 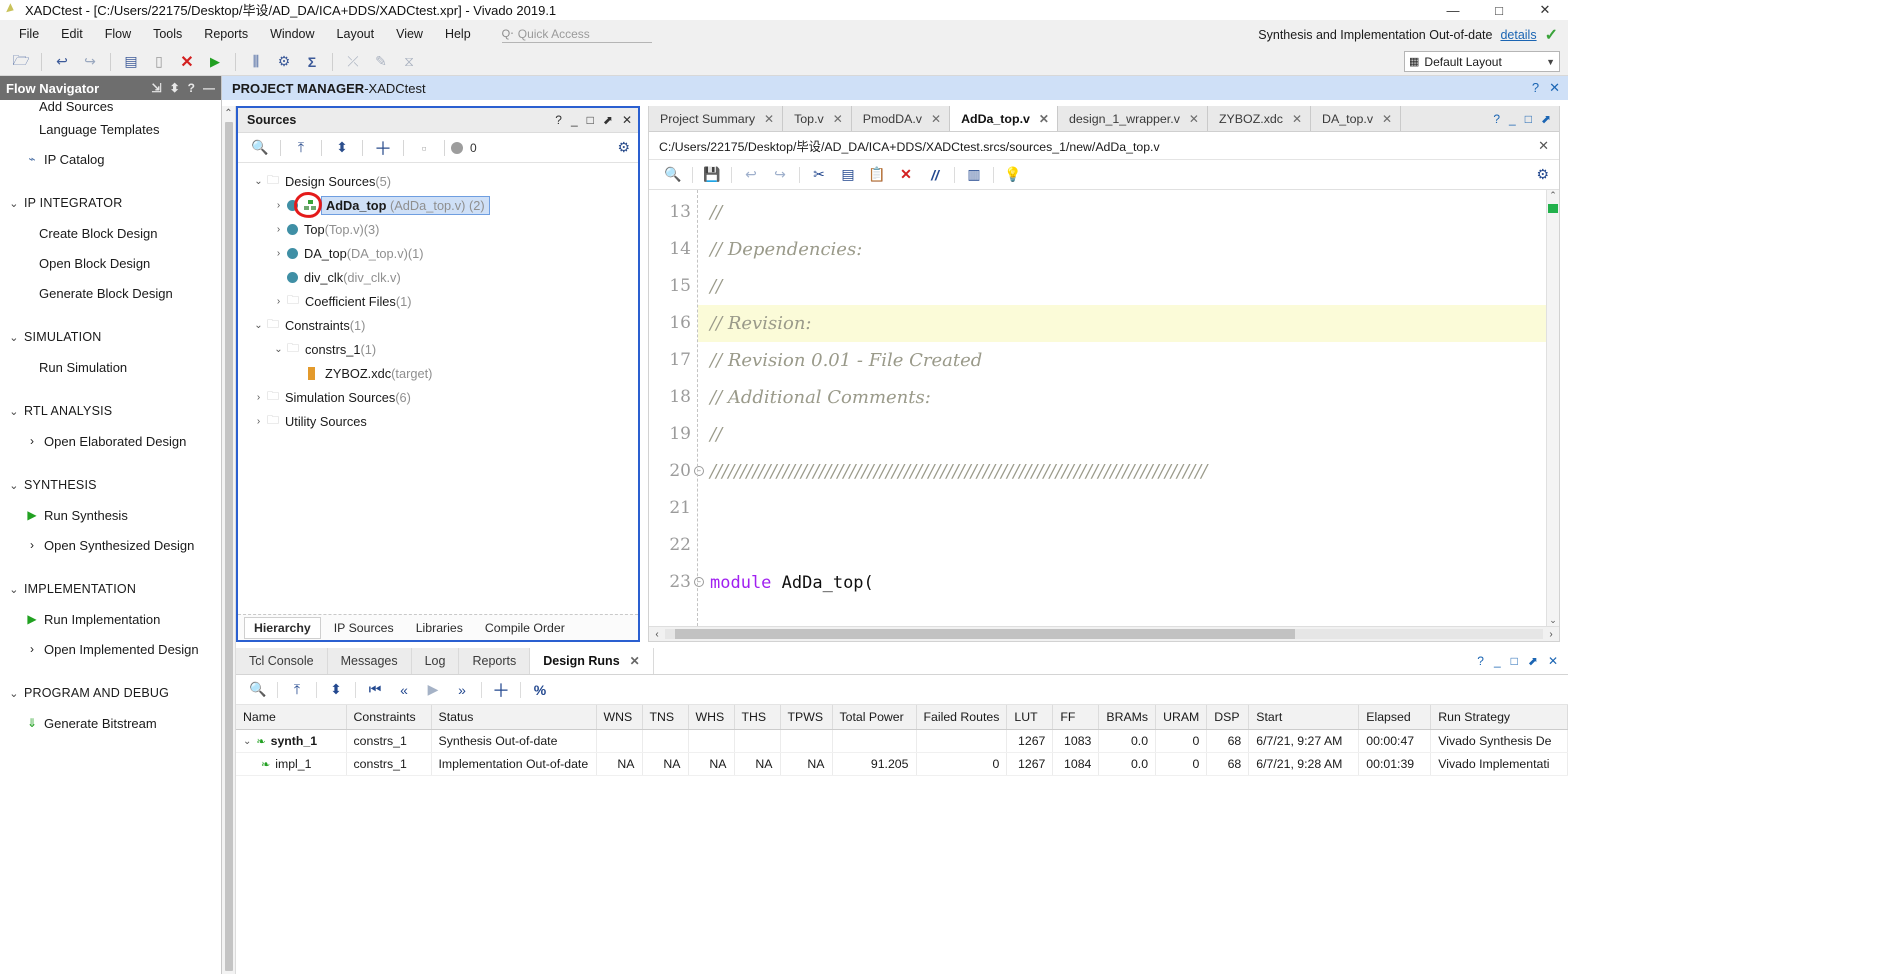 I want to click on flow-item-run-simulation: Run Simulation, so click(x=110, y=367).